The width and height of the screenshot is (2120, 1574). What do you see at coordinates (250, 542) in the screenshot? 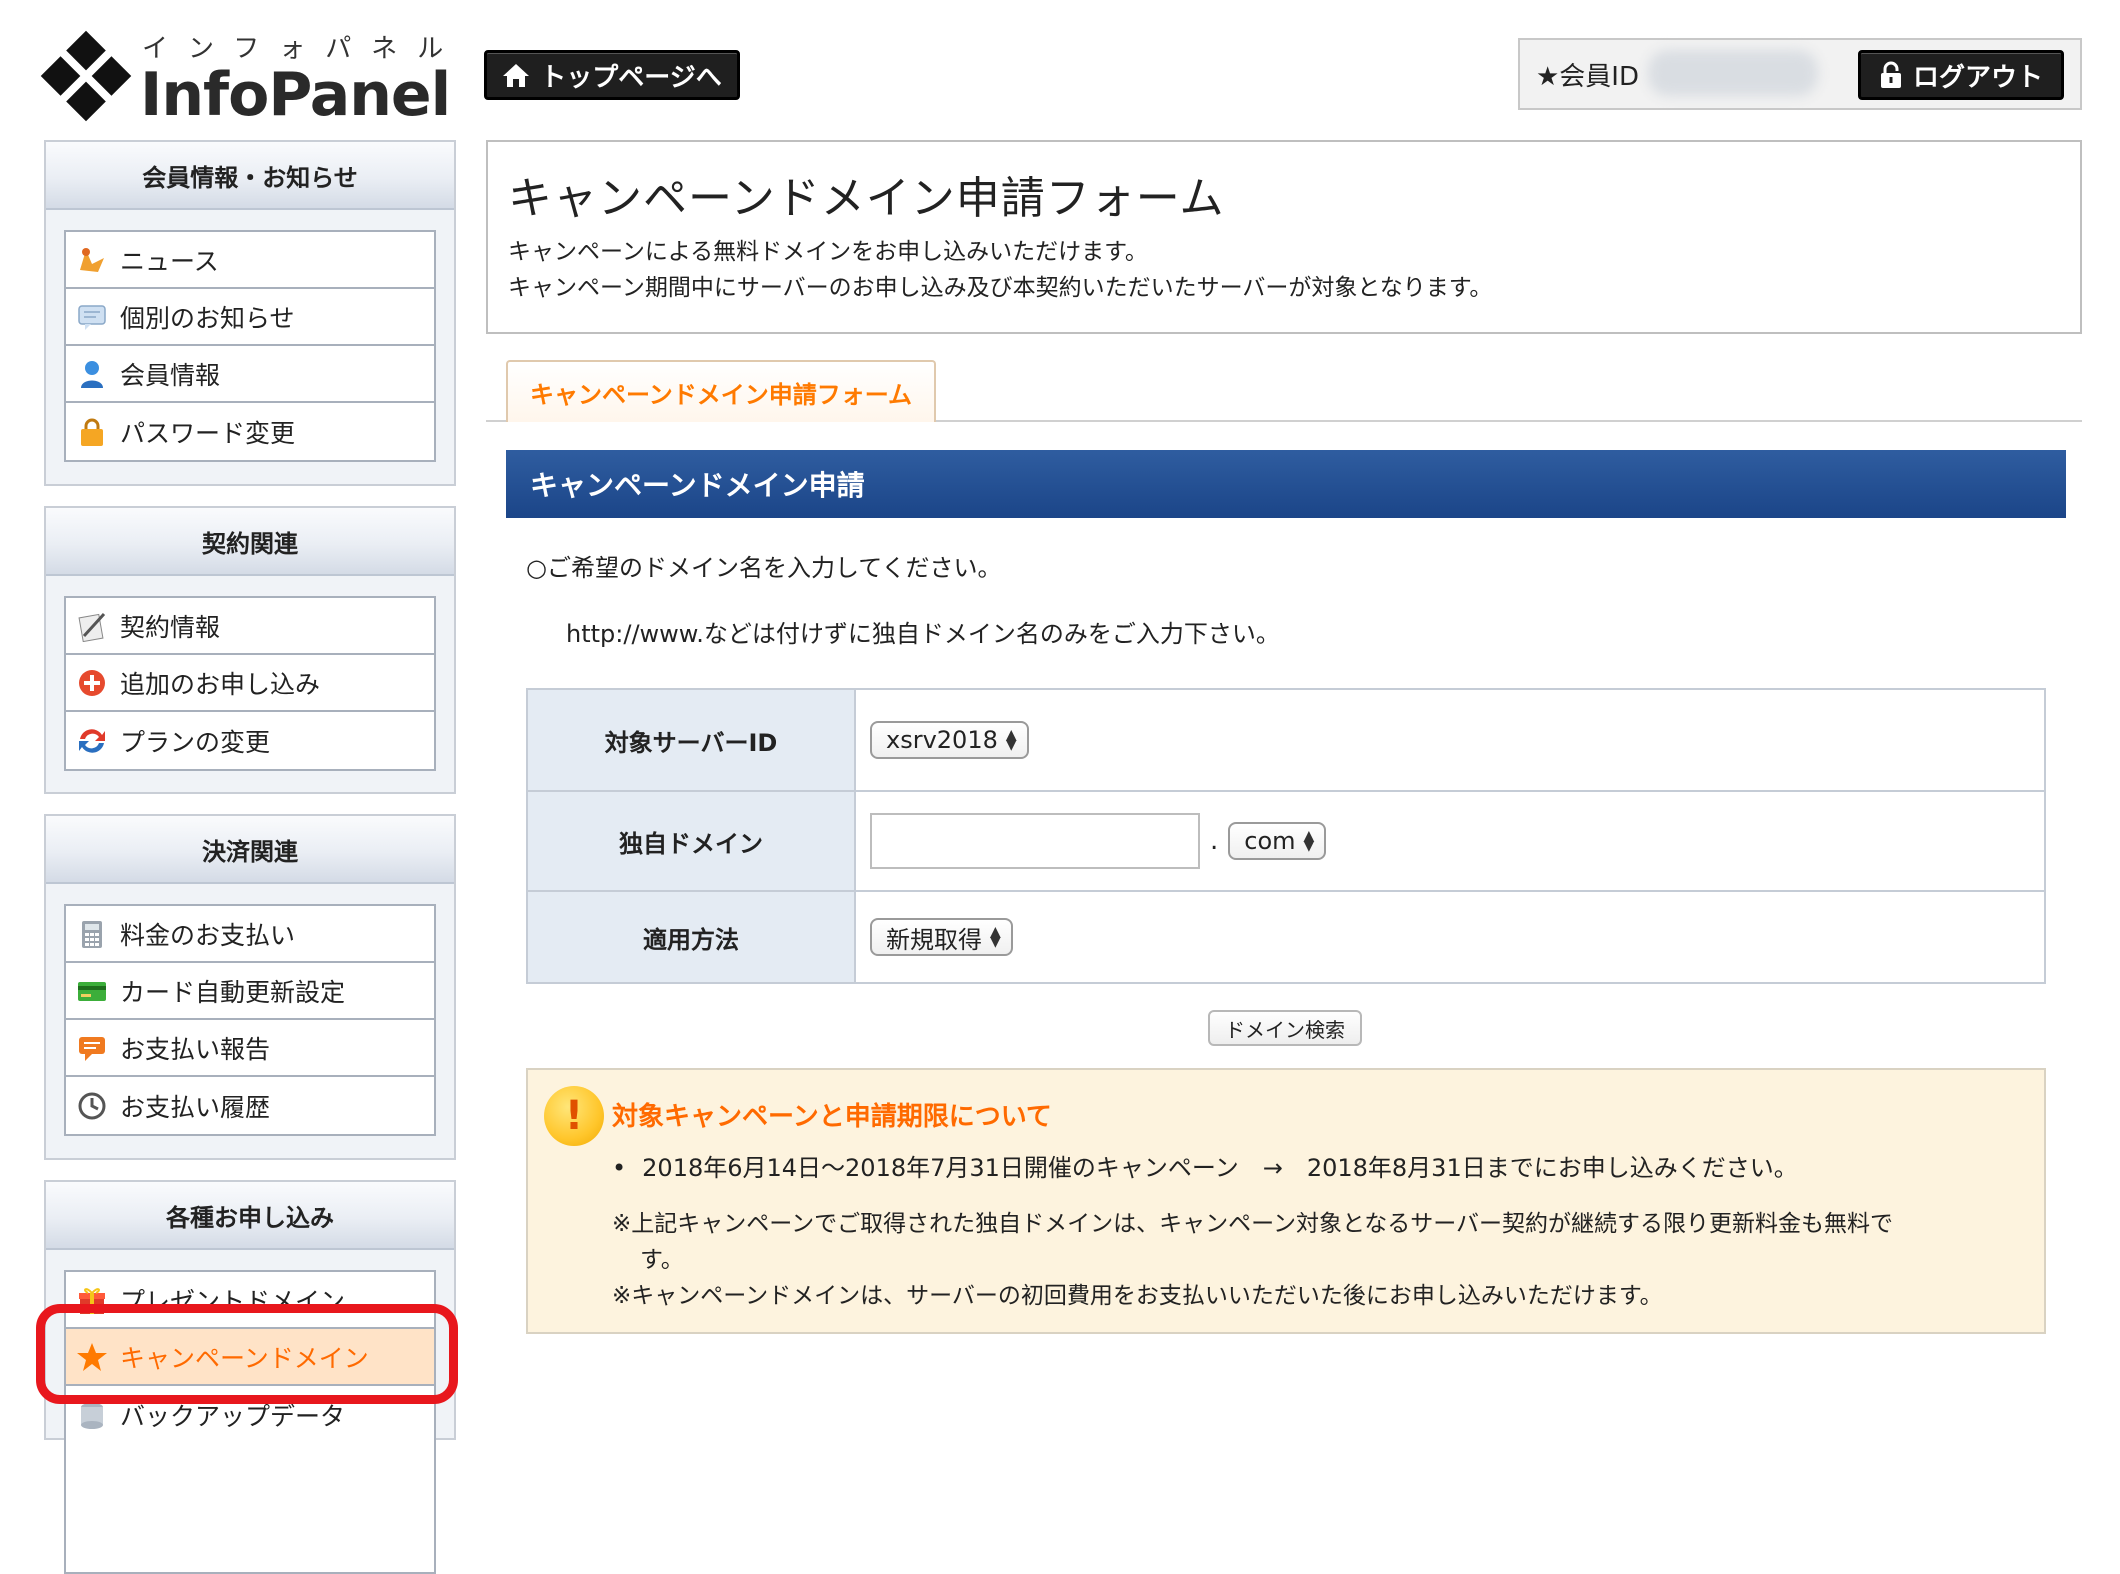
I see `sidebar-section-title: 契約関連` at bounding box center [250, 542].